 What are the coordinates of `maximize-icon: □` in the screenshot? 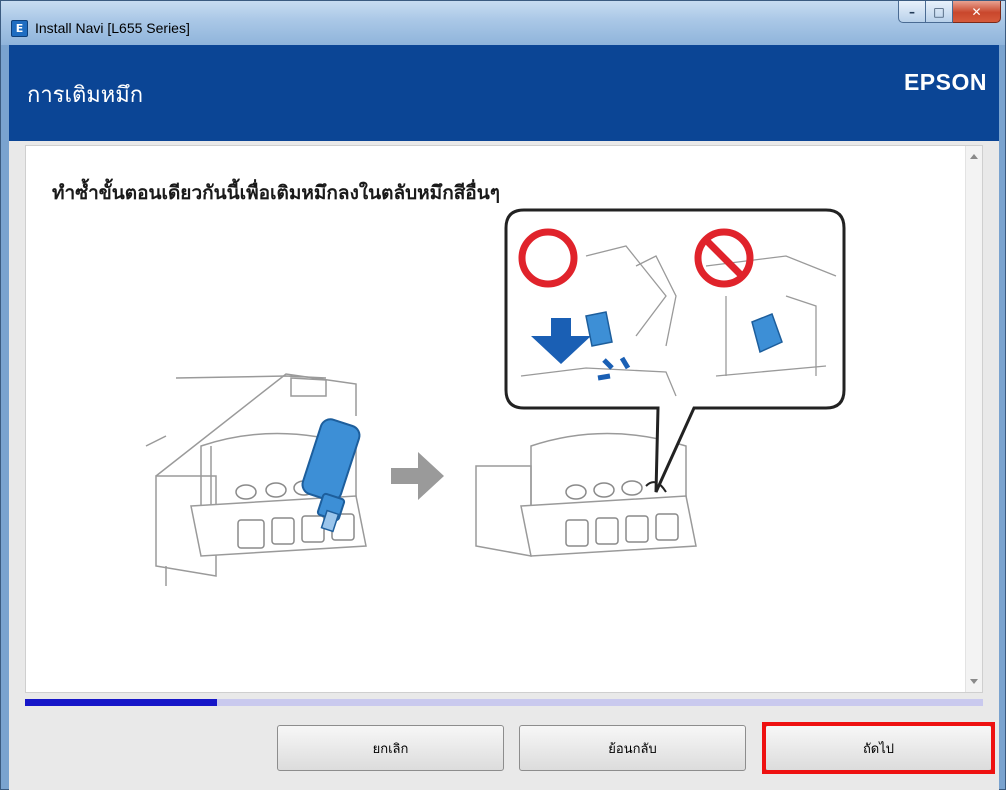 It's located at (939, 11).